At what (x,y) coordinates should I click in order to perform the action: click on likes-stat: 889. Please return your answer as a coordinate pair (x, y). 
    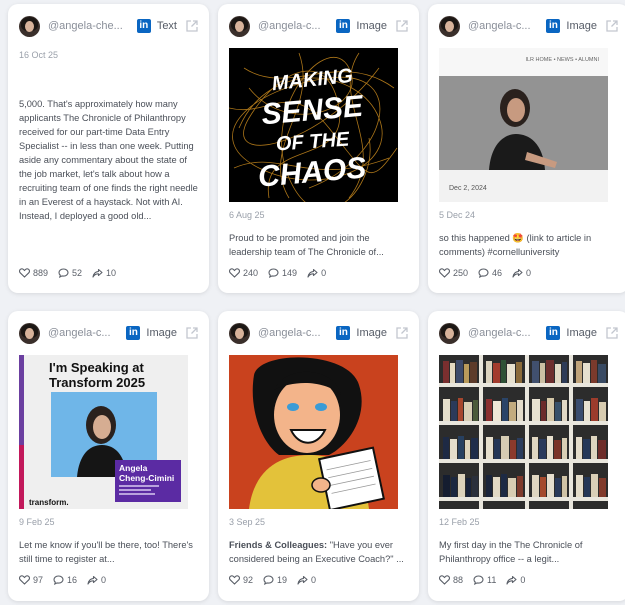
    Looking at the image, I should click on (33, 273).